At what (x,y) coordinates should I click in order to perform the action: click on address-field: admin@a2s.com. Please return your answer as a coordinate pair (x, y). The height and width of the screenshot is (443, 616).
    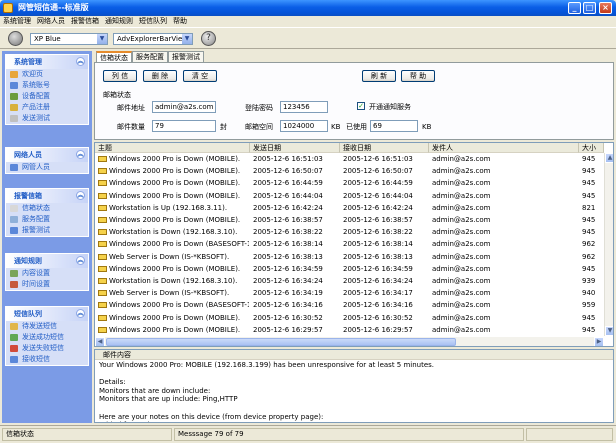
    Looking at the image, I should click on (184, 107).